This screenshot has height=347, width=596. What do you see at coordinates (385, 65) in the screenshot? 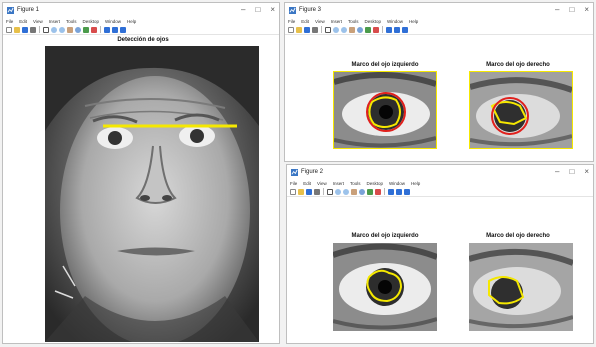
I see `left-eye-title: Marco del ojo izquierdo` at bounding box center [385, 65].